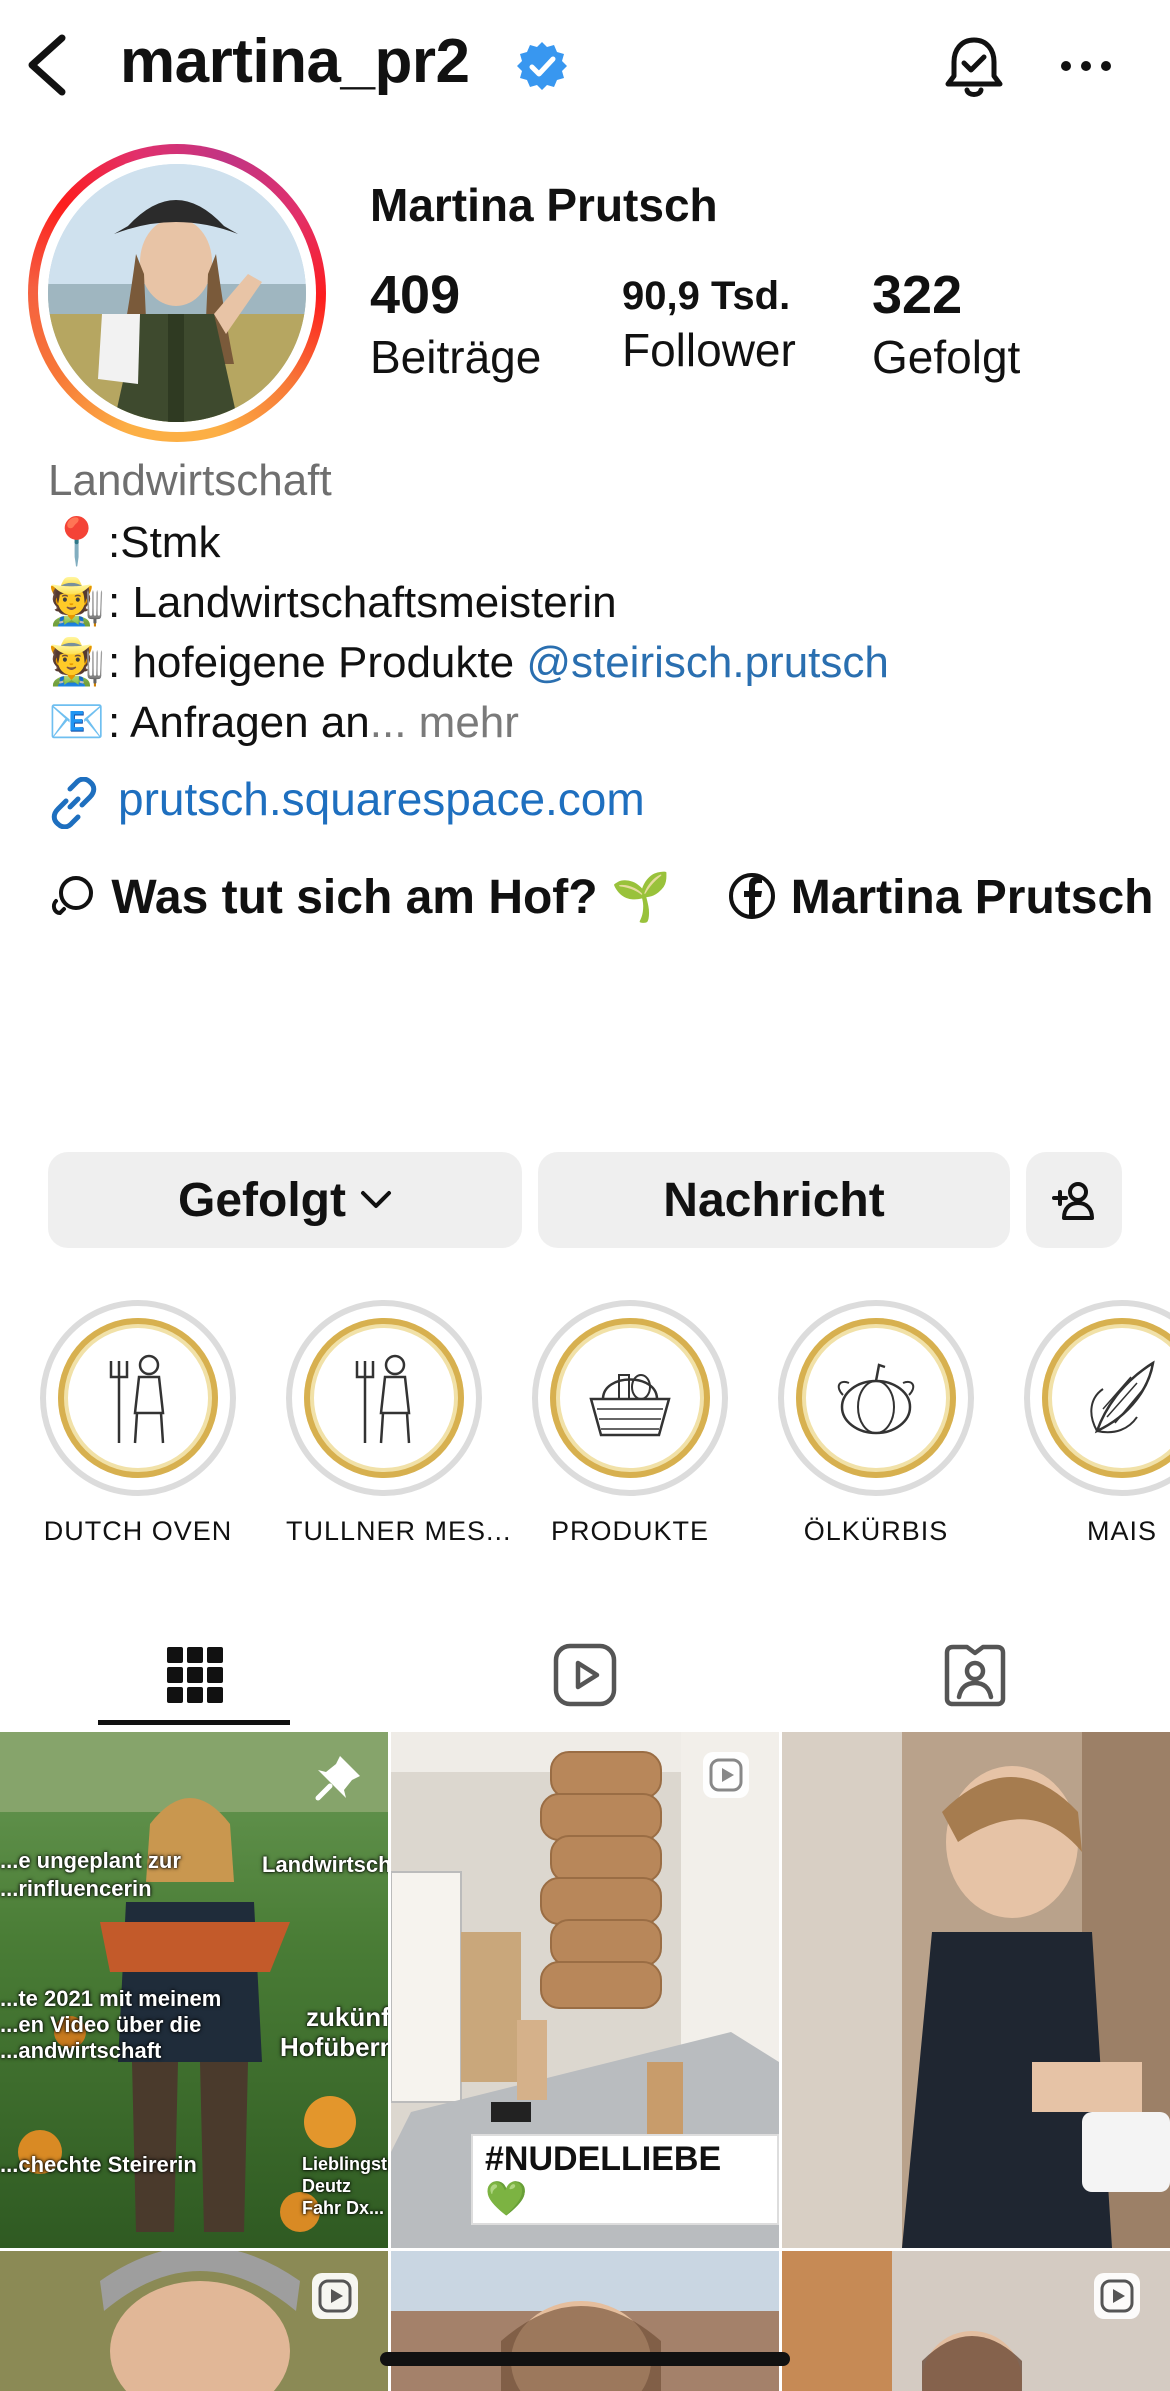  I want to click on pumpkin-icon, so click(876, 1399).